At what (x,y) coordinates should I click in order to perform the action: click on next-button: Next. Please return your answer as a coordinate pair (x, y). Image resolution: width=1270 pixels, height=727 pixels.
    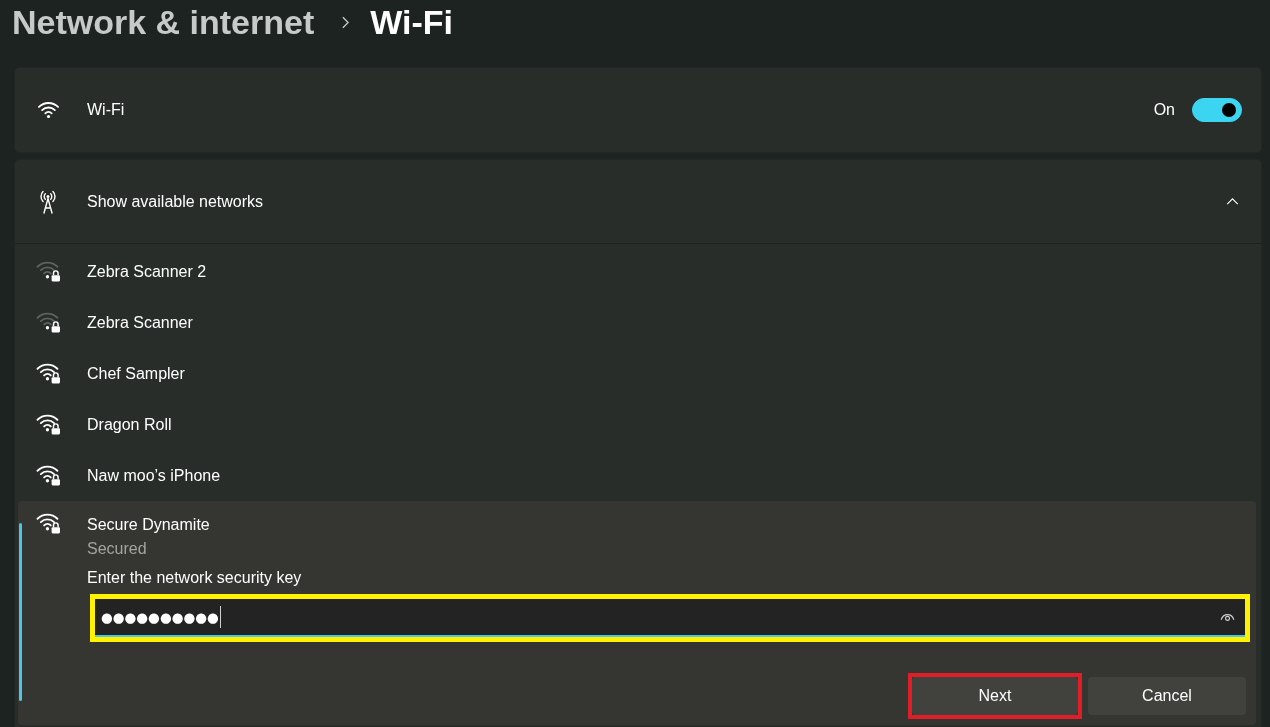
    Looking at the image, I should click on (995, 696).